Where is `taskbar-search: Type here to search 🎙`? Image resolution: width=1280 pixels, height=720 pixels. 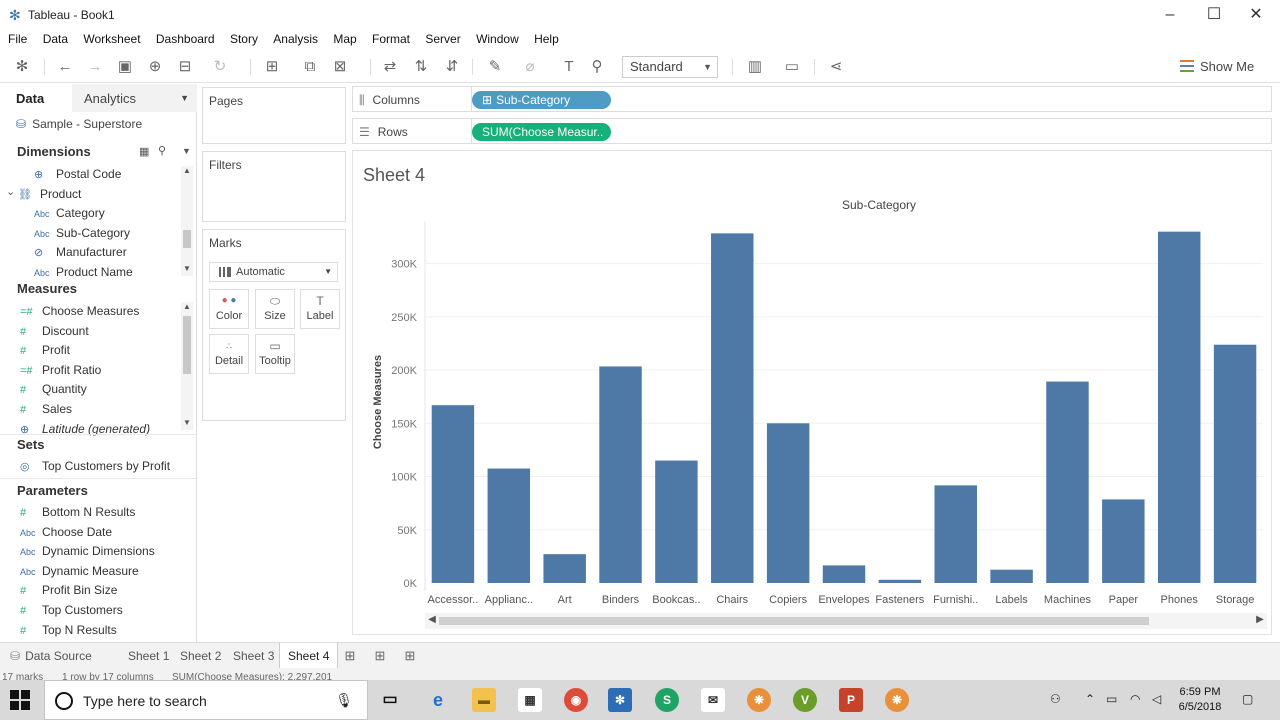
taskbar-search: Type here to search 🎙 is located at coordinates (206, 700).